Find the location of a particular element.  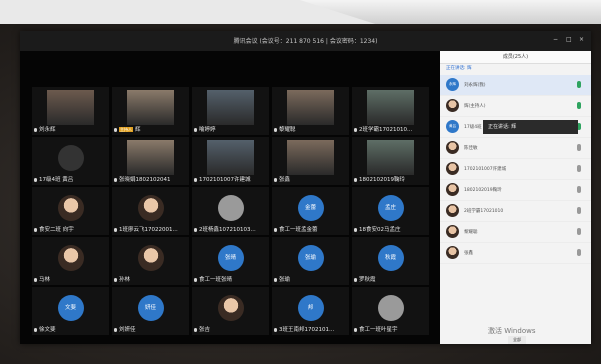

participant-avatar: 张瑜 is located at coordinates (310, 257).